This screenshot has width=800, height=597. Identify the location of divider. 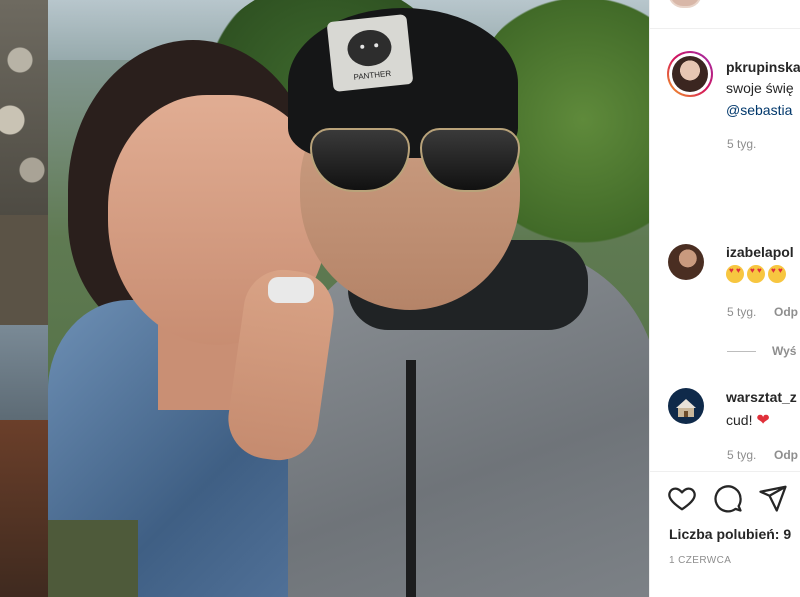
(725, 28).